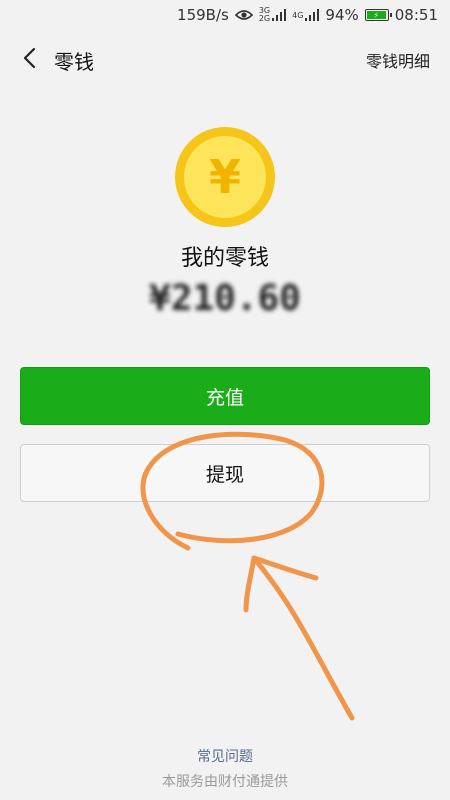 Image resolution: width=450 pixels, height=800 pixels. What do you see at coordinates (273, 15) in the screenshot?
I see `signal-2g3g-icon: 3G 2G` at bounding box center [273, 15].